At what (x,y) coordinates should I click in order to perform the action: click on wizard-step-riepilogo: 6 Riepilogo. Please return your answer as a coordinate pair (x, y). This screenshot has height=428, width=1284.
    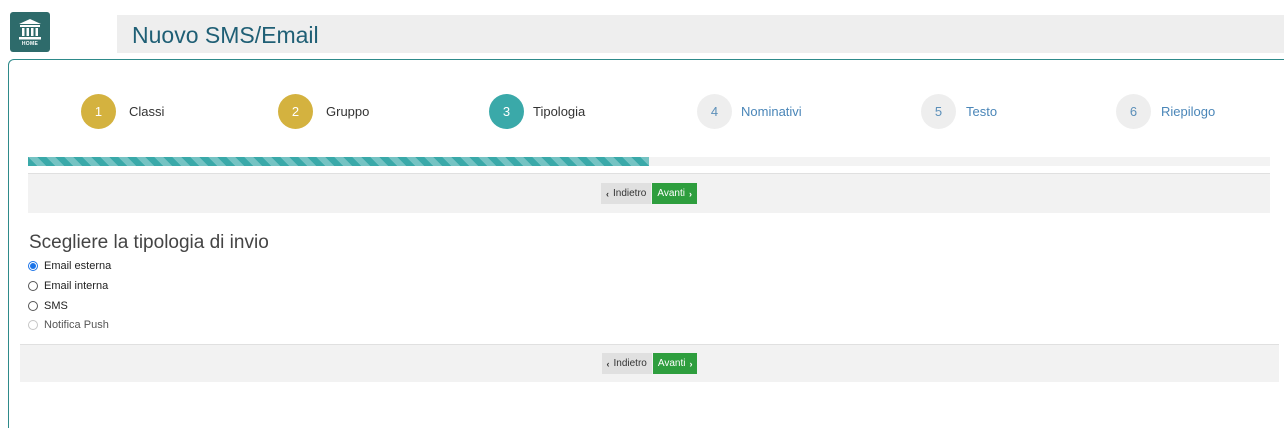
    Looking at the image, I should click on (1165, 111).